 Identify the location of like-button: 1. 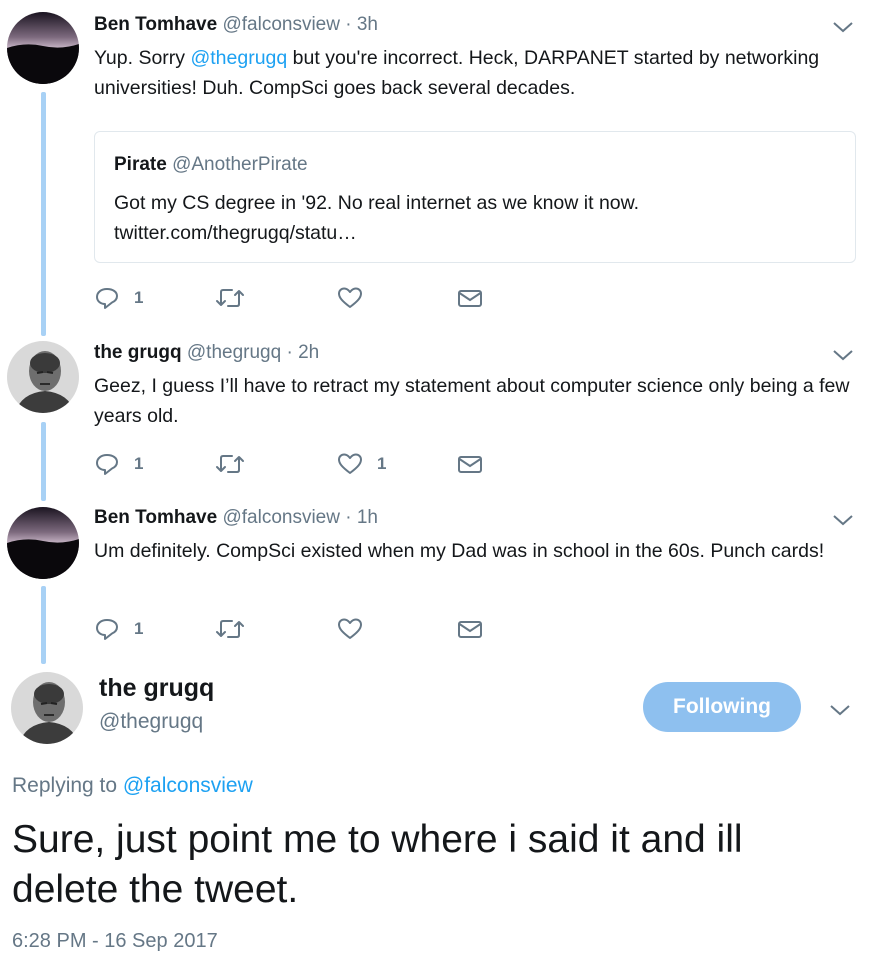
(361, 464).